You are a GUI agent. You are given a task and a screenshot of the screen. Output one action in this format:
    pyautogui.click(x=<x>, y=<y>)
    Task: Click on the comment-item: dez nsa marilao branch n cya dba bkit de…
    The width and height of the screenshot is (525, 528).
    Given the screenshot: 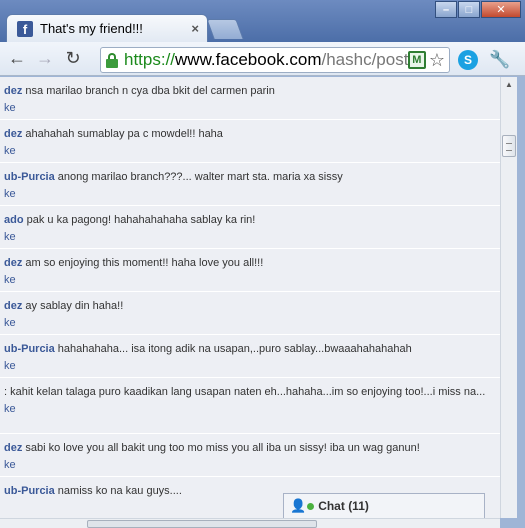 What is the action you would take?
    pyautogui.click(x=250, y=98)
    